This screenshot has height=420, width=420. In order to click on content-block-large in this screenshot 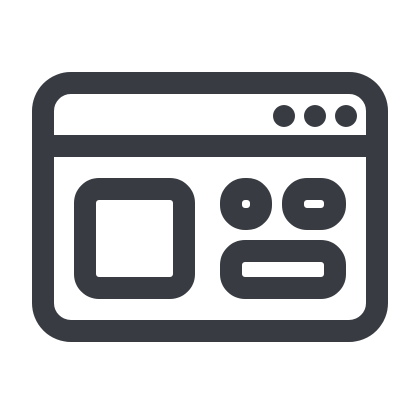, I will do `click(134, 238)`.